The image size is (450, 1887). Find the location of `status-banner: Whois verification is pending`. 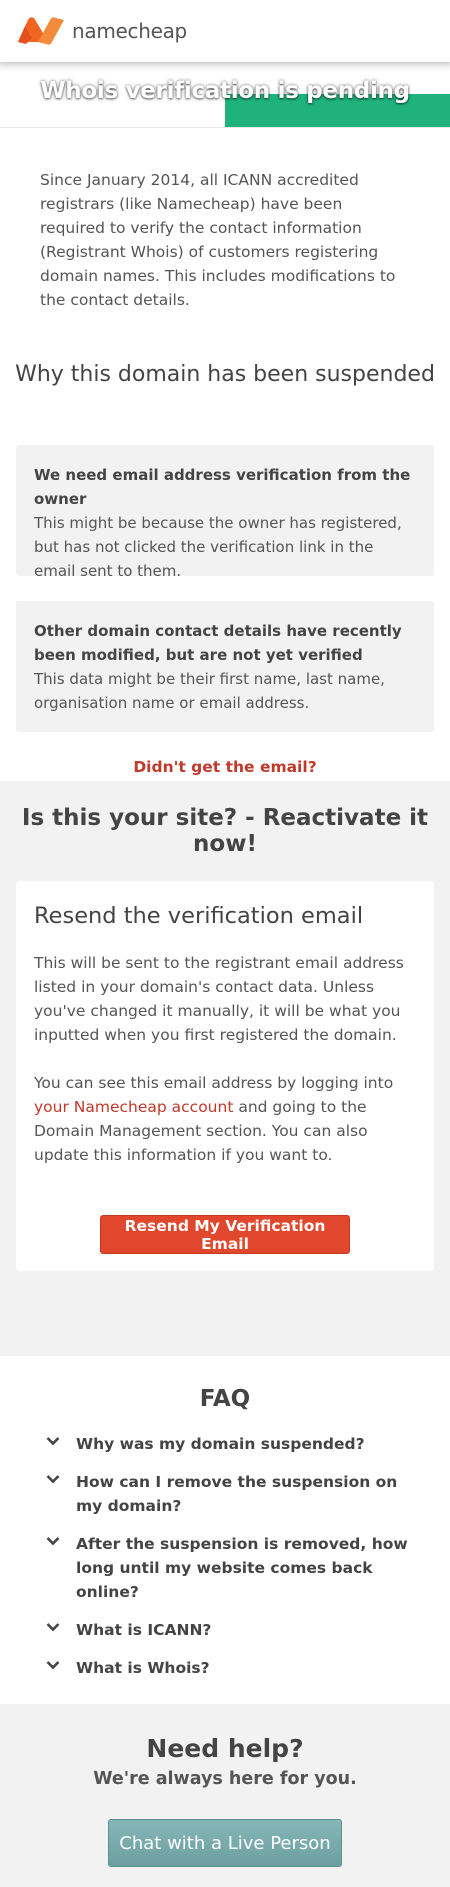

status-banner: Whois verification is pending is located at coordinates (225, 95).